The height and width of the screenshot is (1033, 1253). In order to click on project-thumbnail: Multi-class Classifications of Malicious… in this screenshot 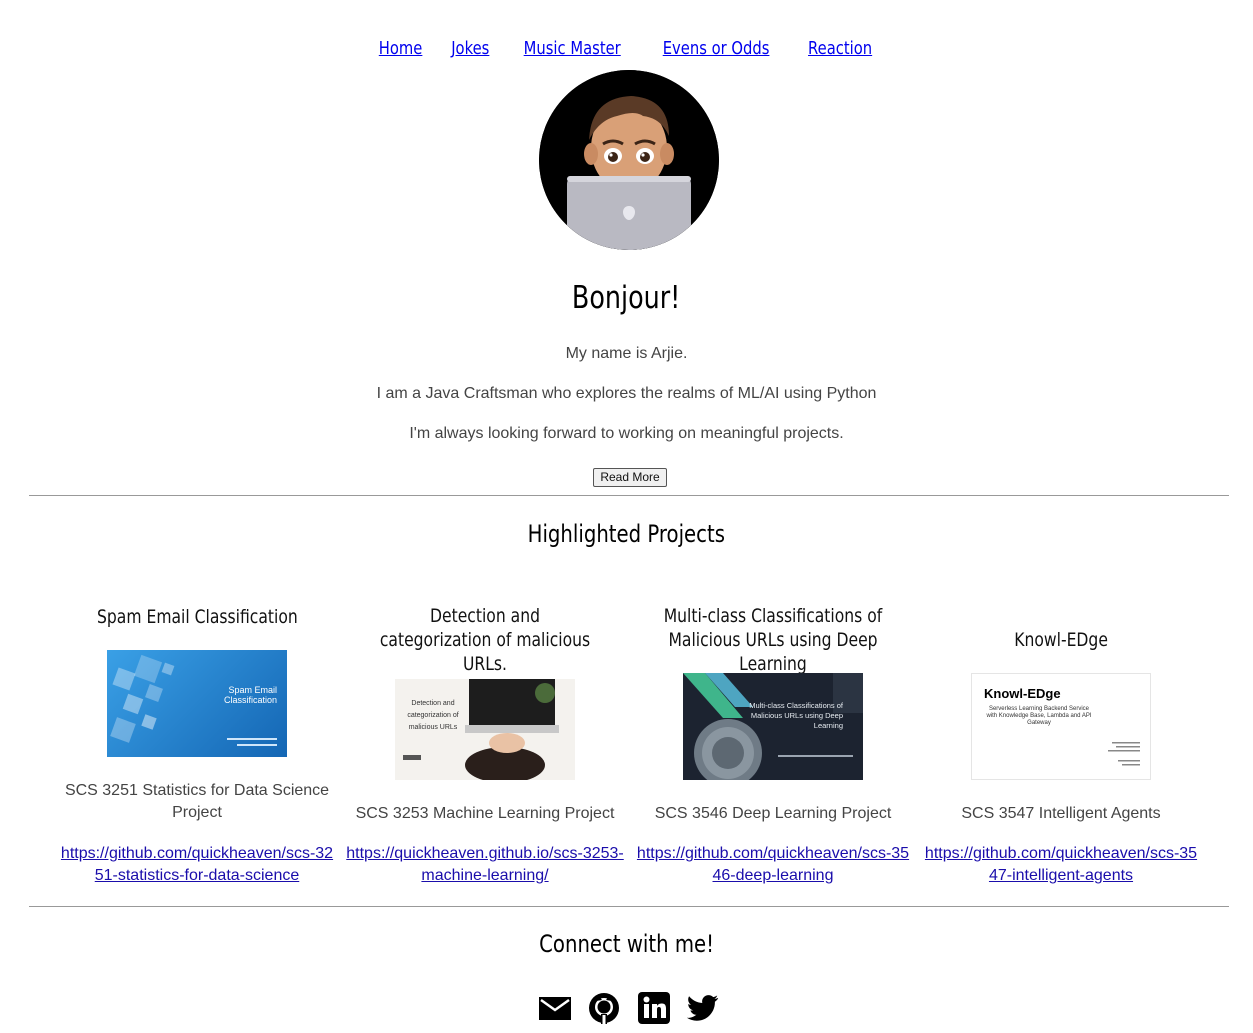, I will do `click(773, 726)`.